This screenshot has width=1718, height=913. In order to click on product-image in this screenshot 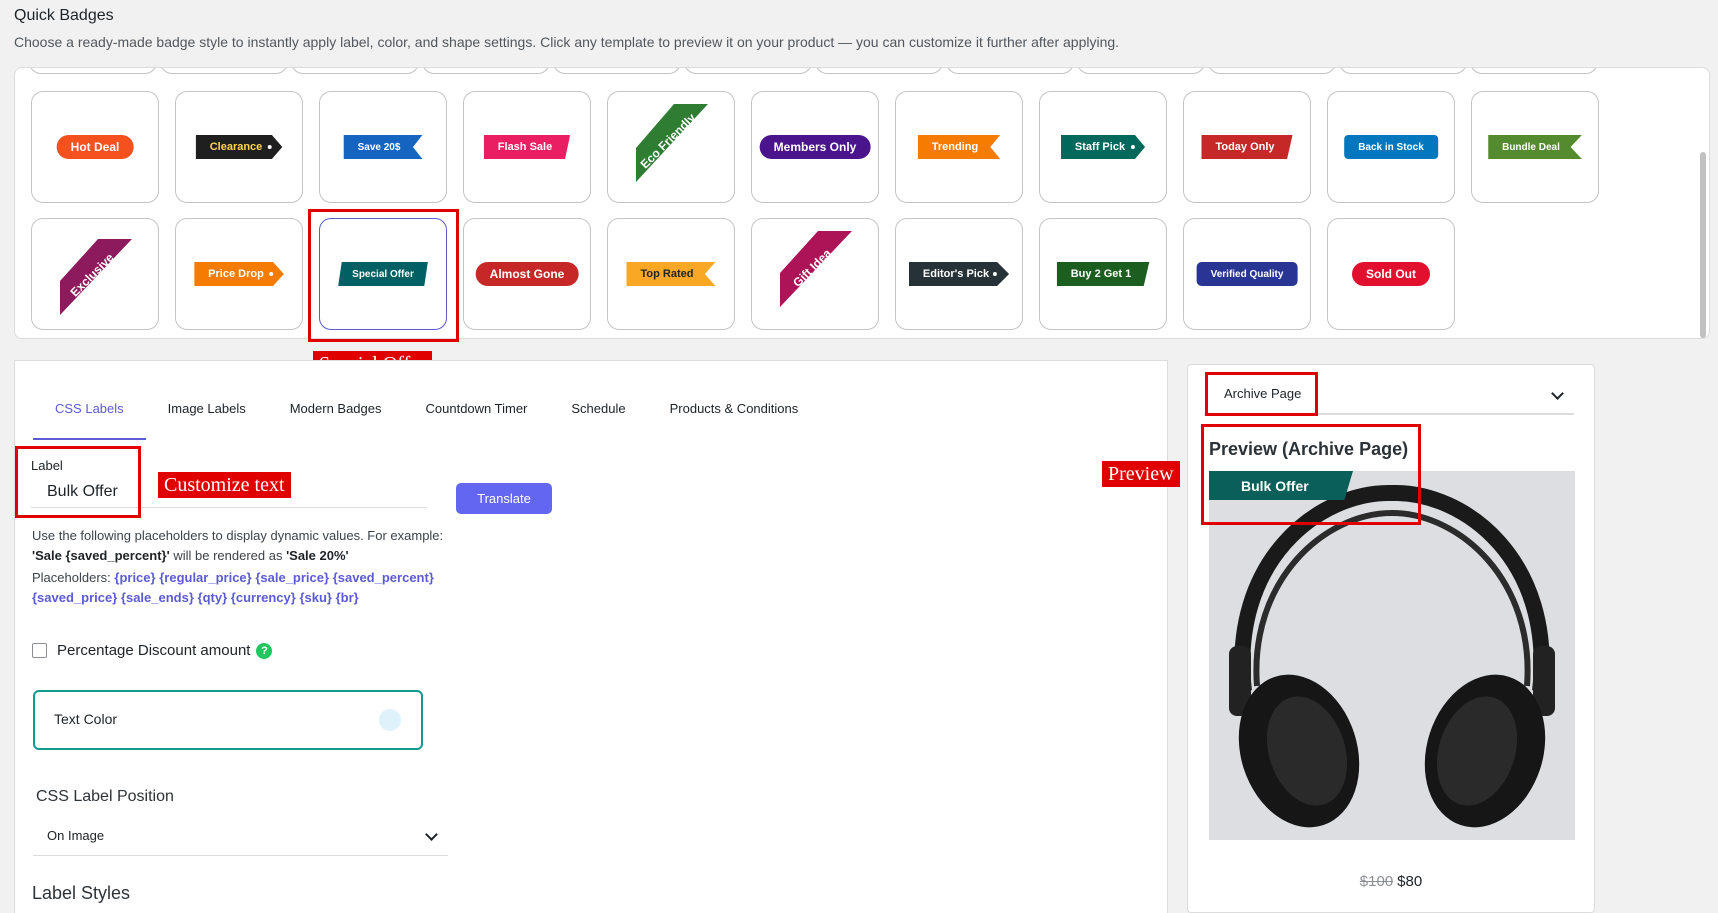, I will do `click(1392, 655)`.